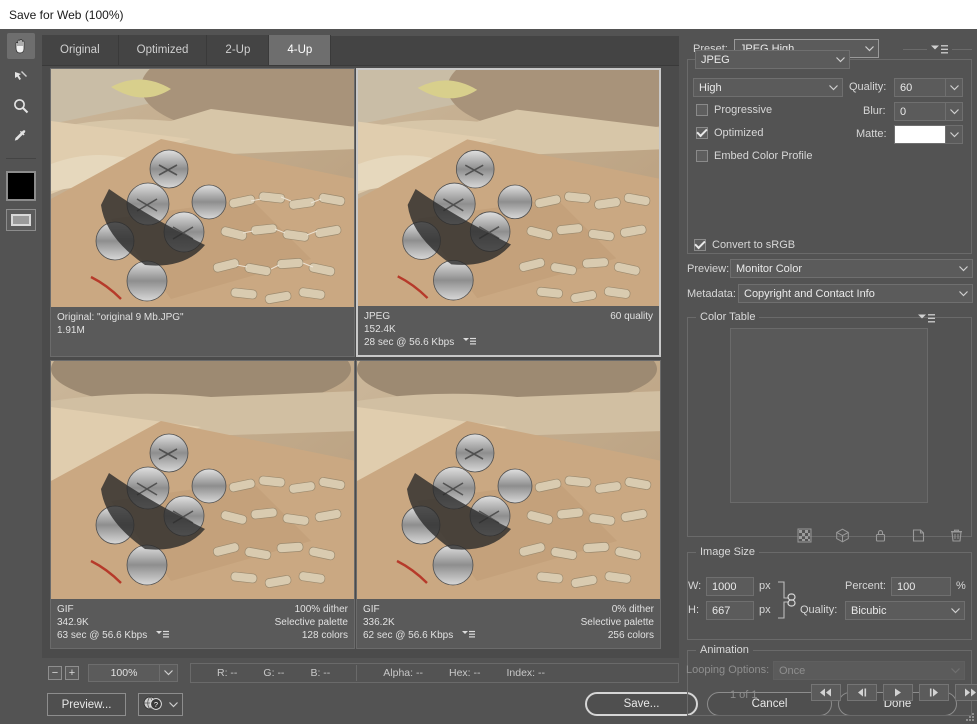 This screenshot has height=724, width=977. I want to click on quality-stepper, so click(954, 87).